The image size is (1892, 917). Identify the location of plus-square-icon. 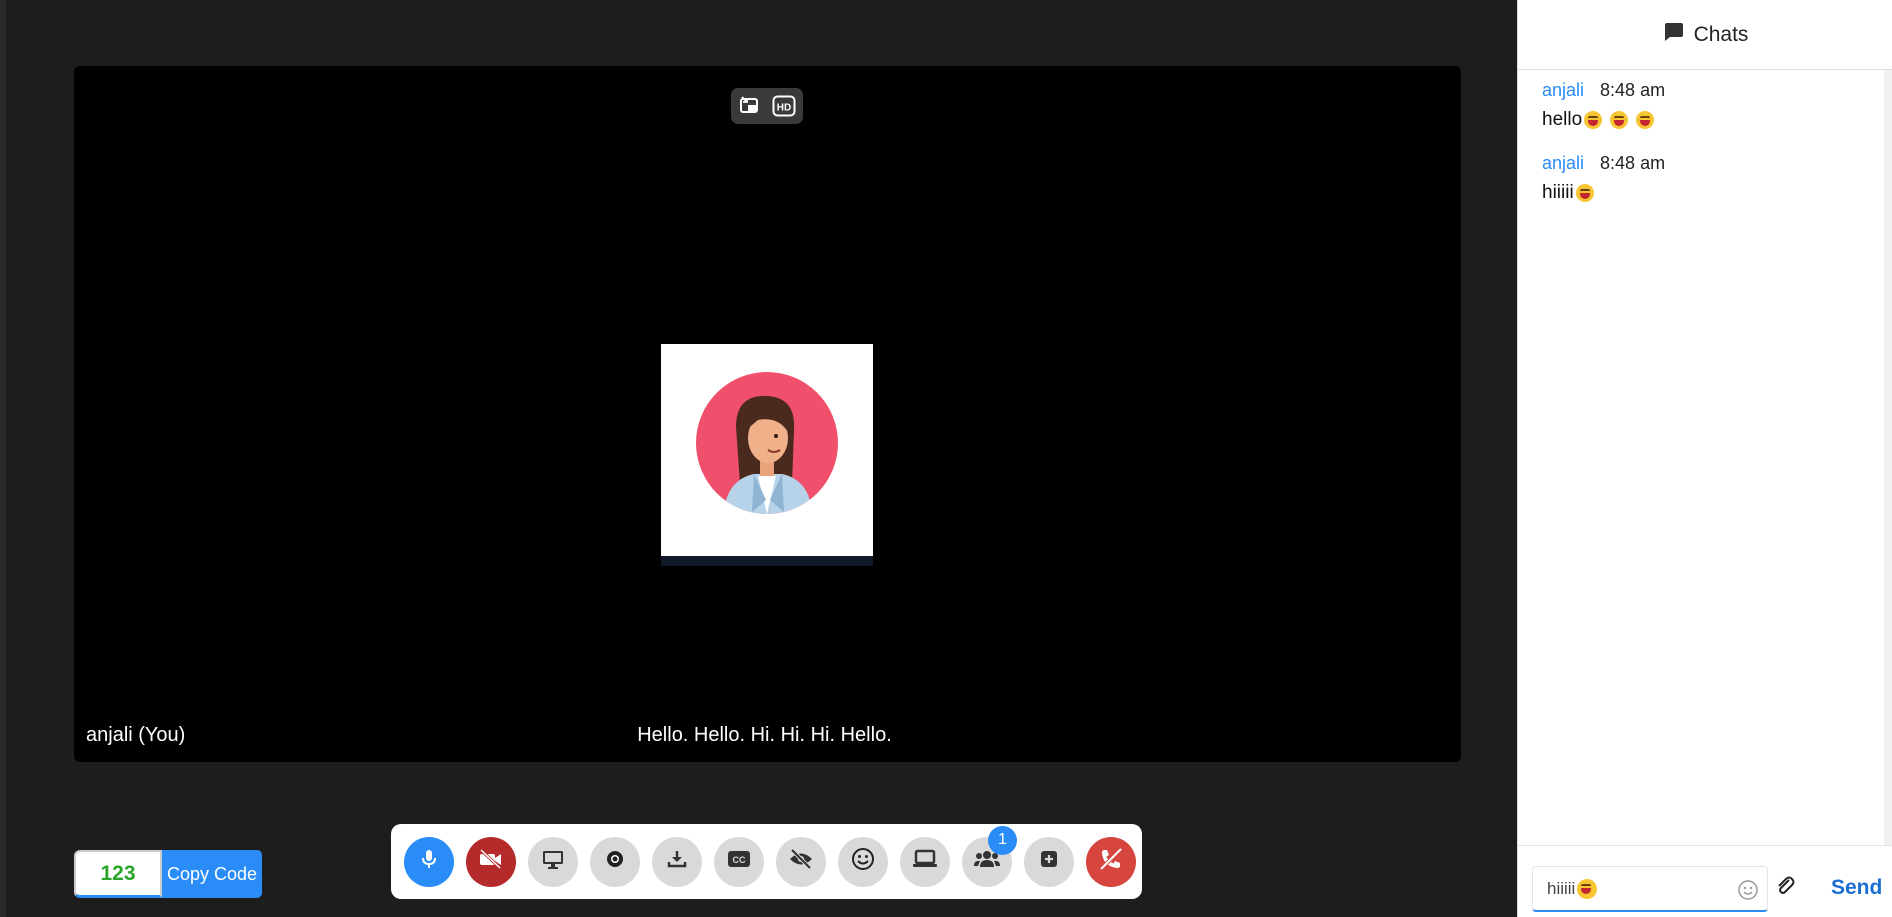
(1049, 861).